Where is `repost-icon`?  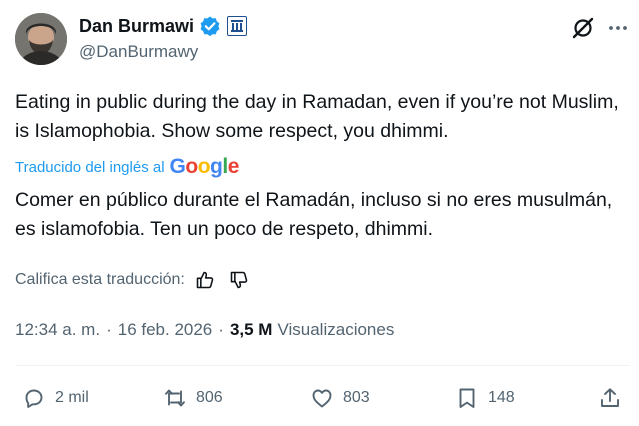
repost-icon is located at coordinates (175, 398).